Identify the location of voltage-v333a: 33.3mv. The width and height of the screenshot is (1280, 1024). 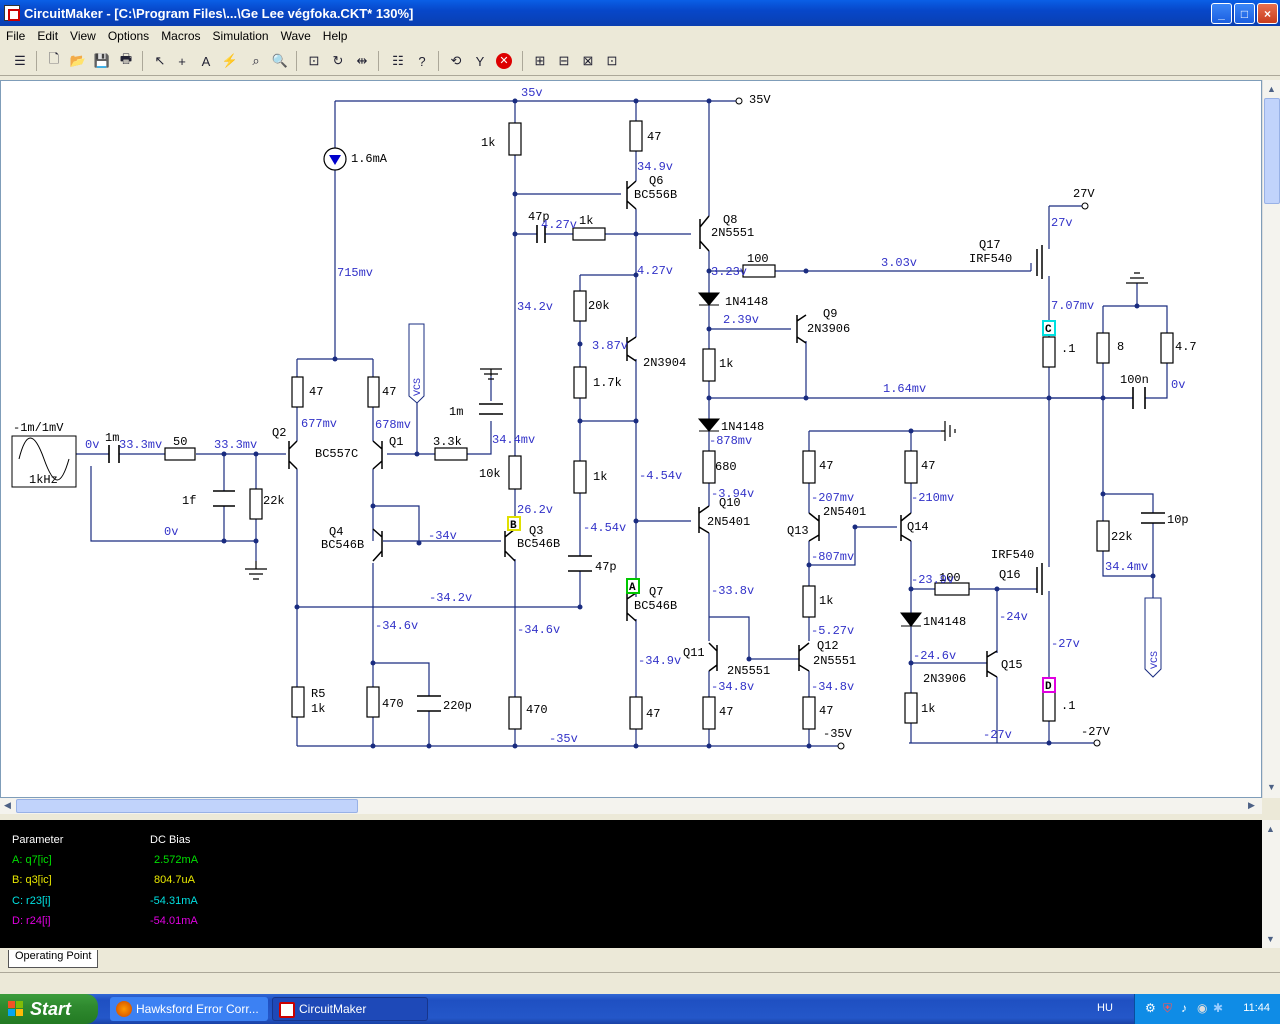
(140, 445).